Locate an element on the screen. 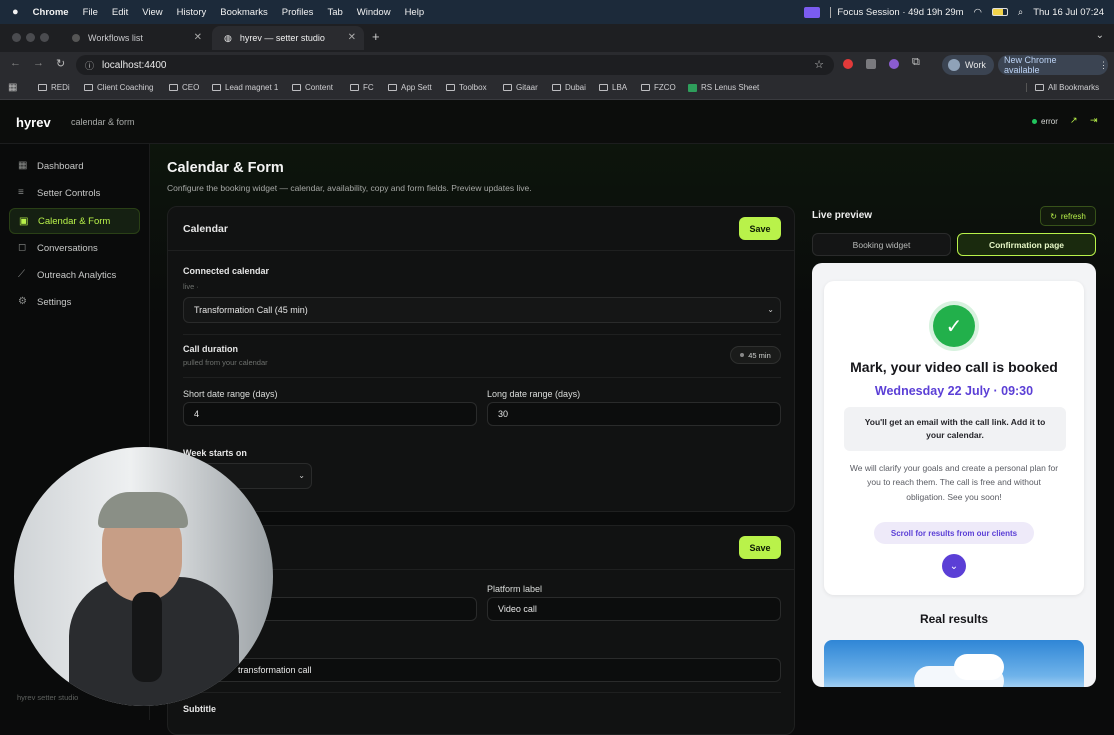 Image resolution: width=1114 pixels, height=735 pixels. scroll-results-pill: Scroll for results from our clients is located at coordinates (954, 533).